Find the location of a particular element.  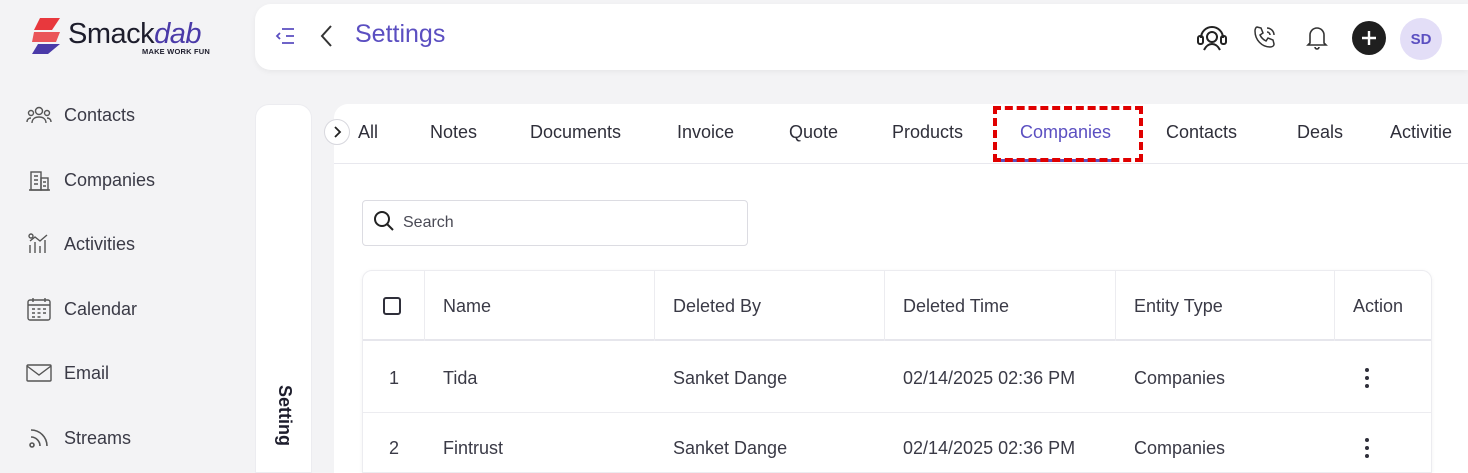

nav-label: Activities is located at coordinates (100, 243).